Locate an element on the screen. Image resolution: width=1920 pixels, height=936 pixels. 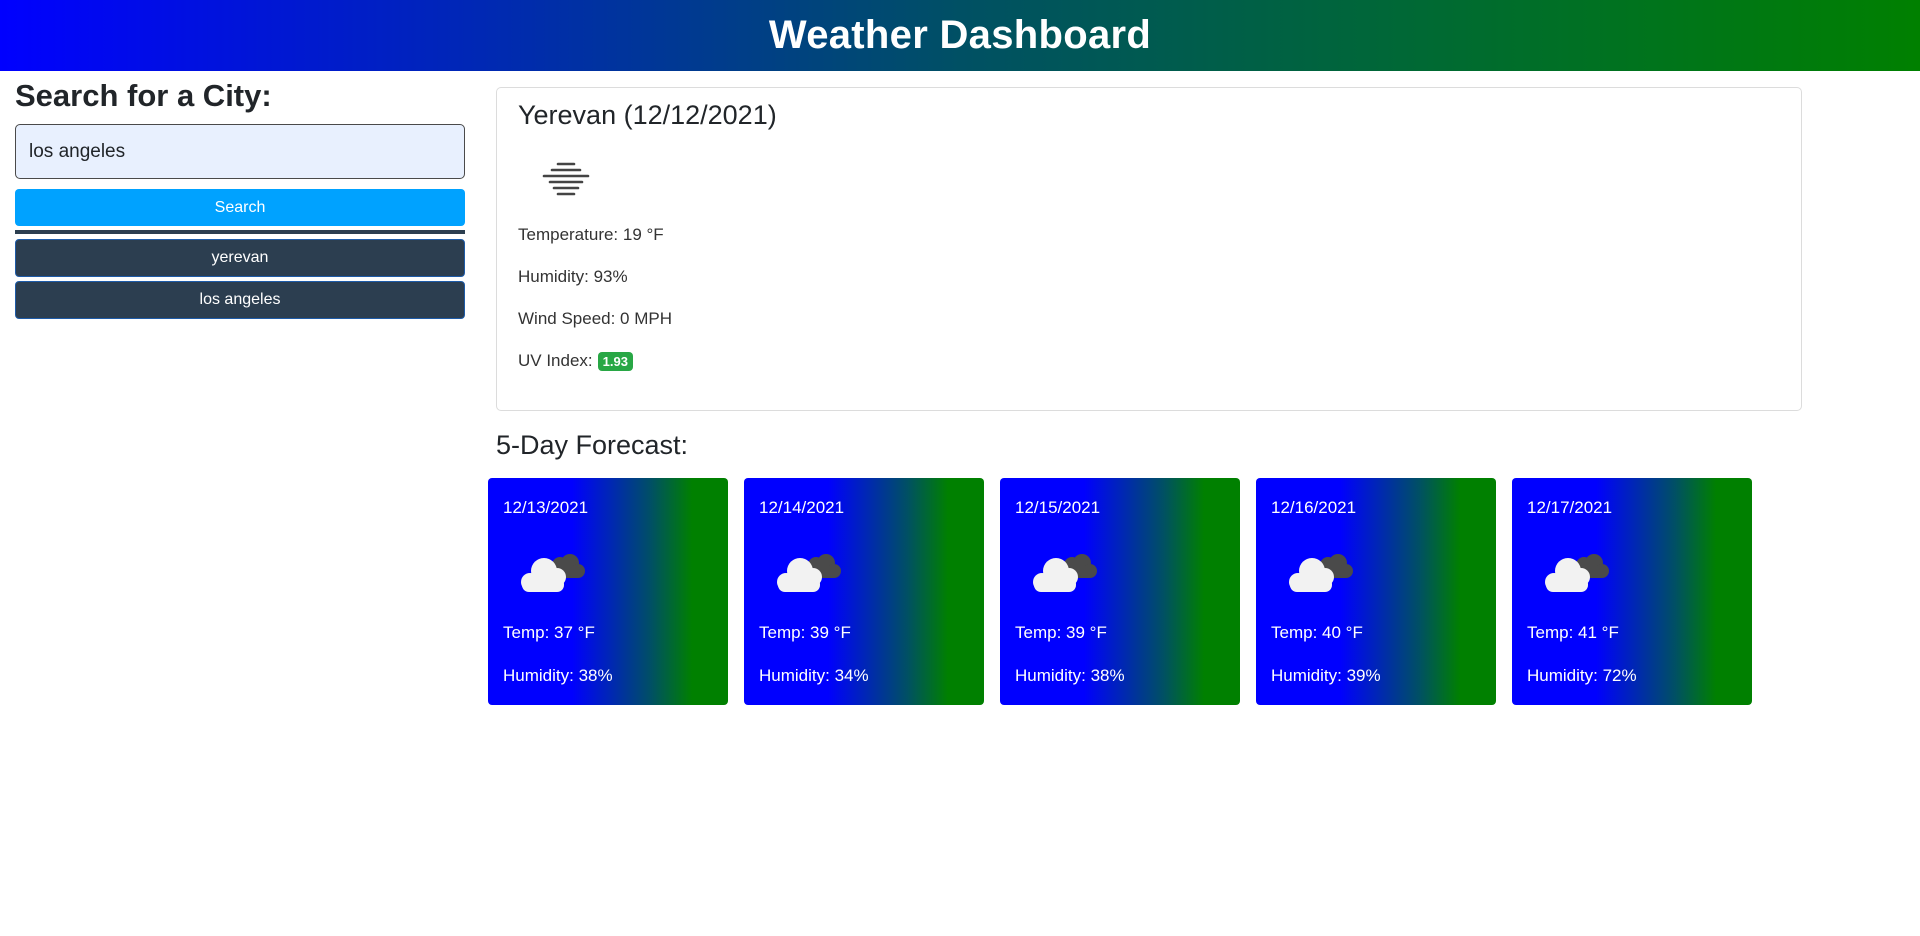
forecast-humidity: Humidity: 39% is located at coordinates (1326, 675).